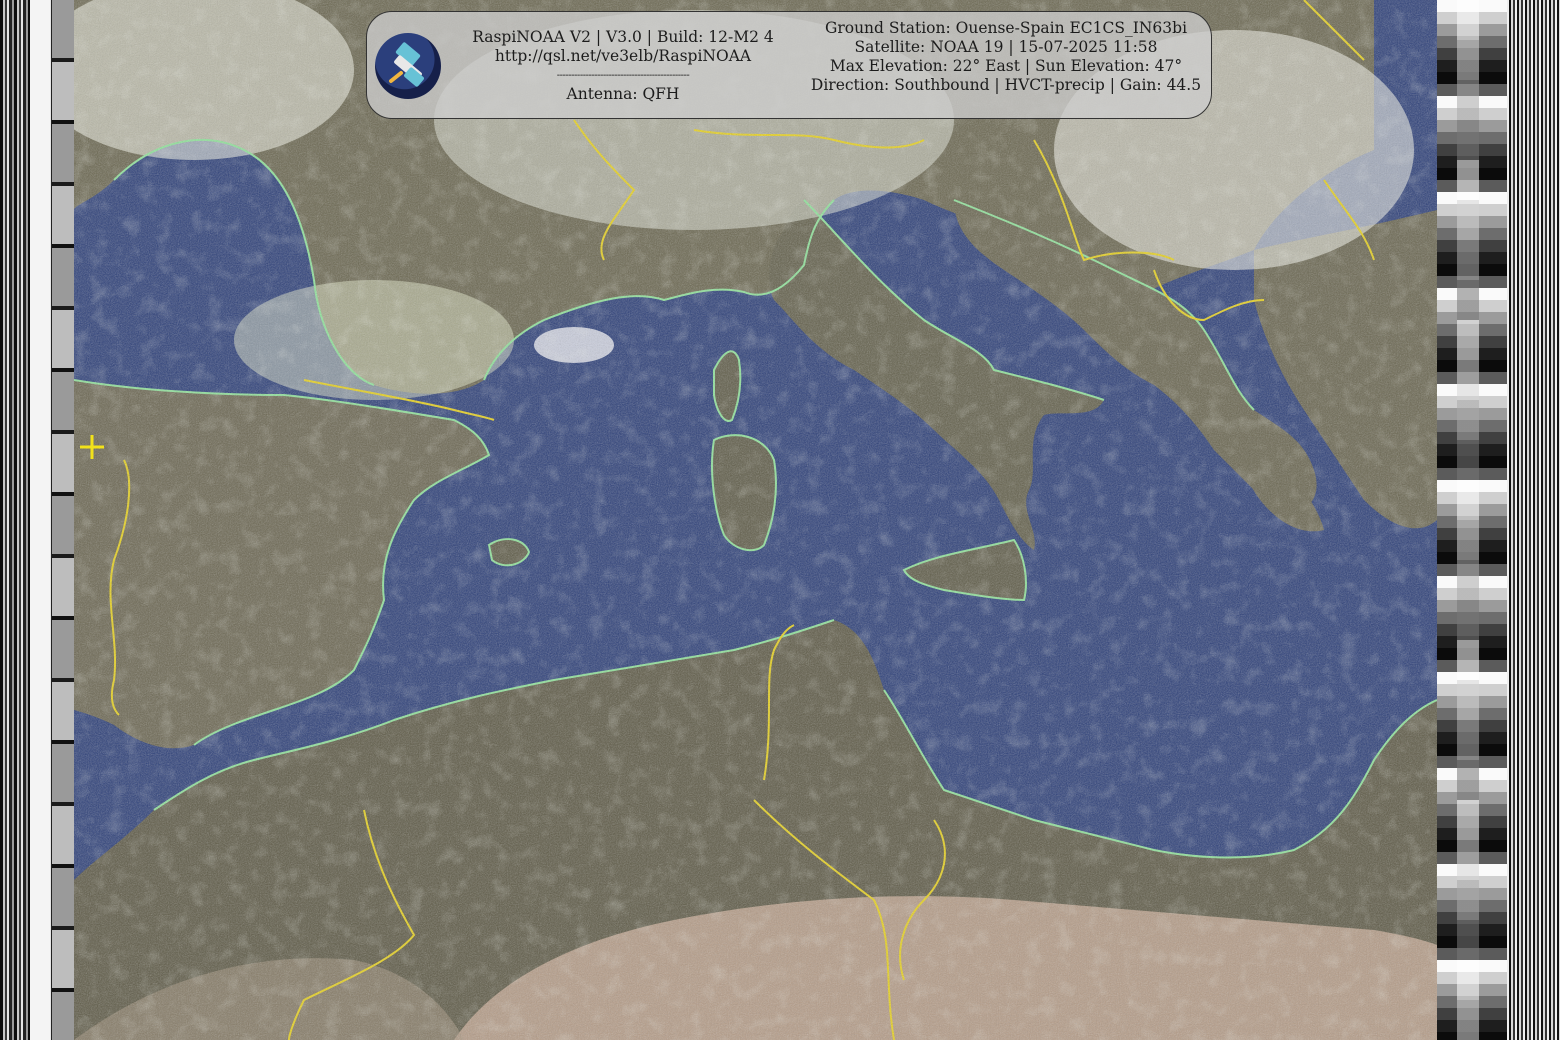  What do you see at coordinates (92, 447) in the screenshot?
I see `location-marker-icon` at bounding box center [92, 447].